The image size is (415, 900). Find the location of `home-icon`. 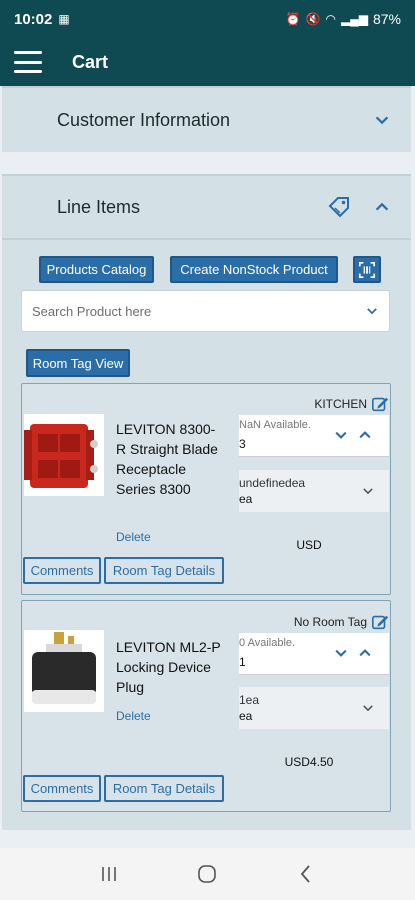

home-icon is located at coordinates (207, 874).